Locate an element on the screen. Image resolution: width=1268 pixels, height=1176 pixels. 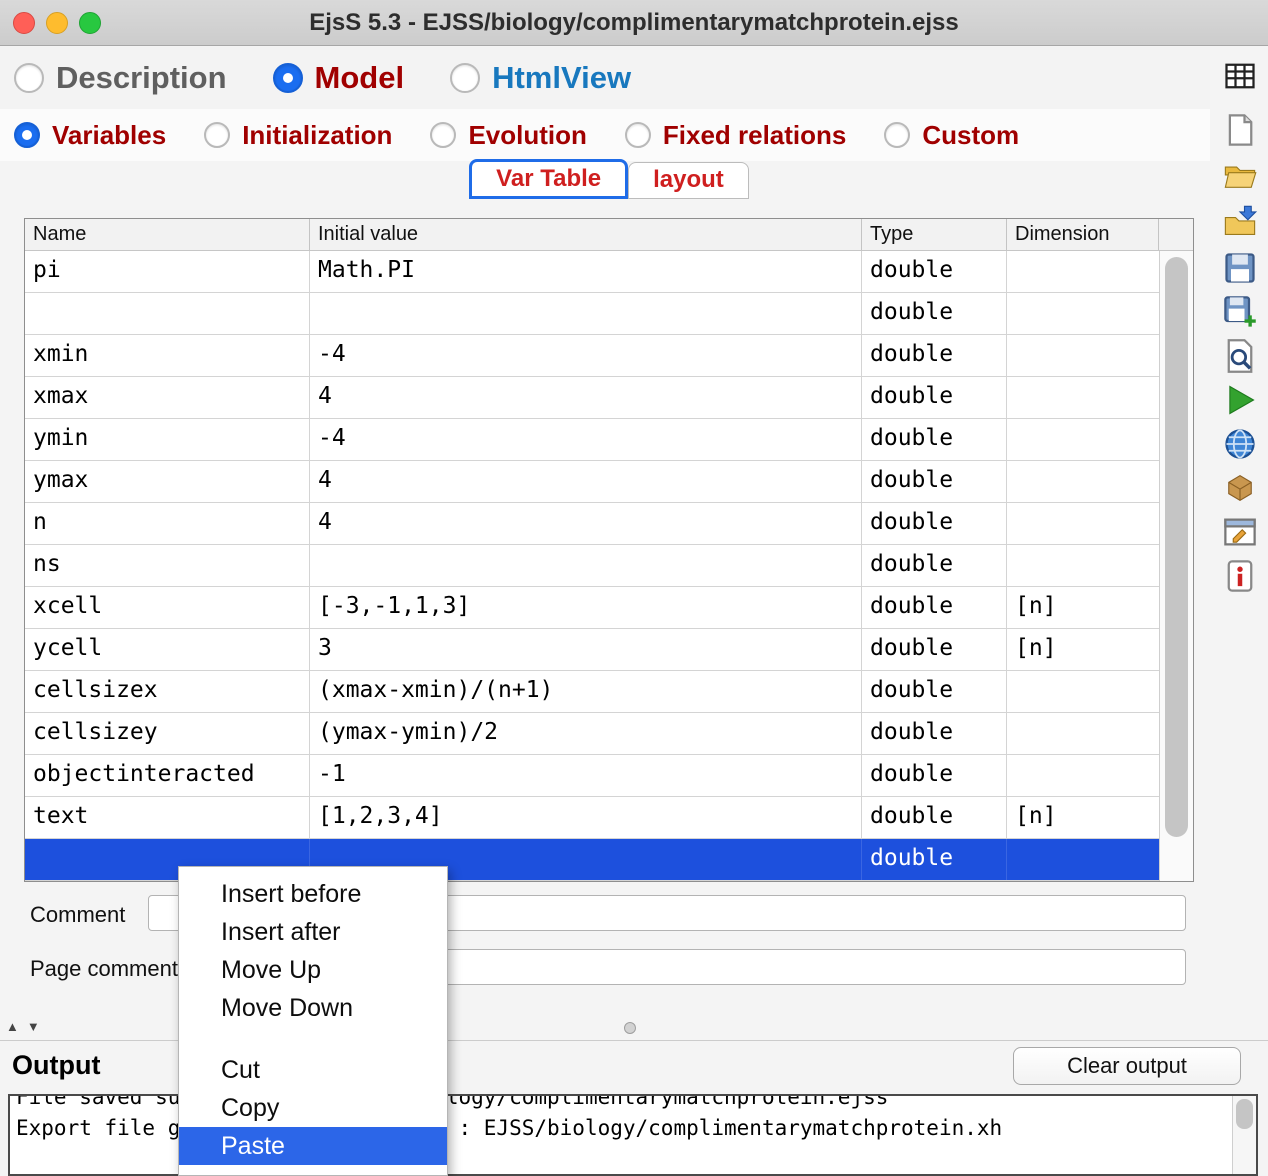
table-row: double is located at coordinates (592, 314).